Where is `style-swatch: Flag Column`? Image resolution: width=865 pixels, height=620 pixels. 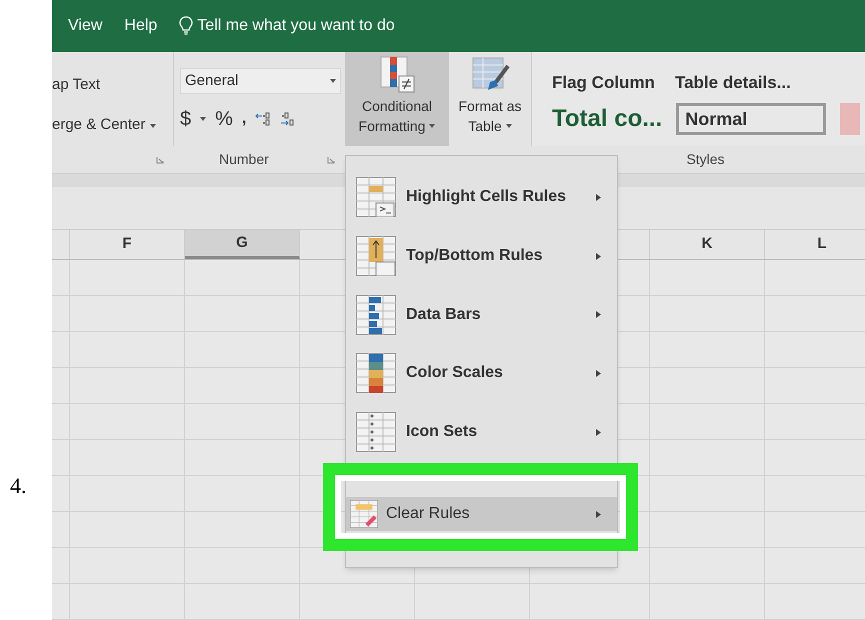
style-swatch: Flag Column is located at coordinates (603, 83).